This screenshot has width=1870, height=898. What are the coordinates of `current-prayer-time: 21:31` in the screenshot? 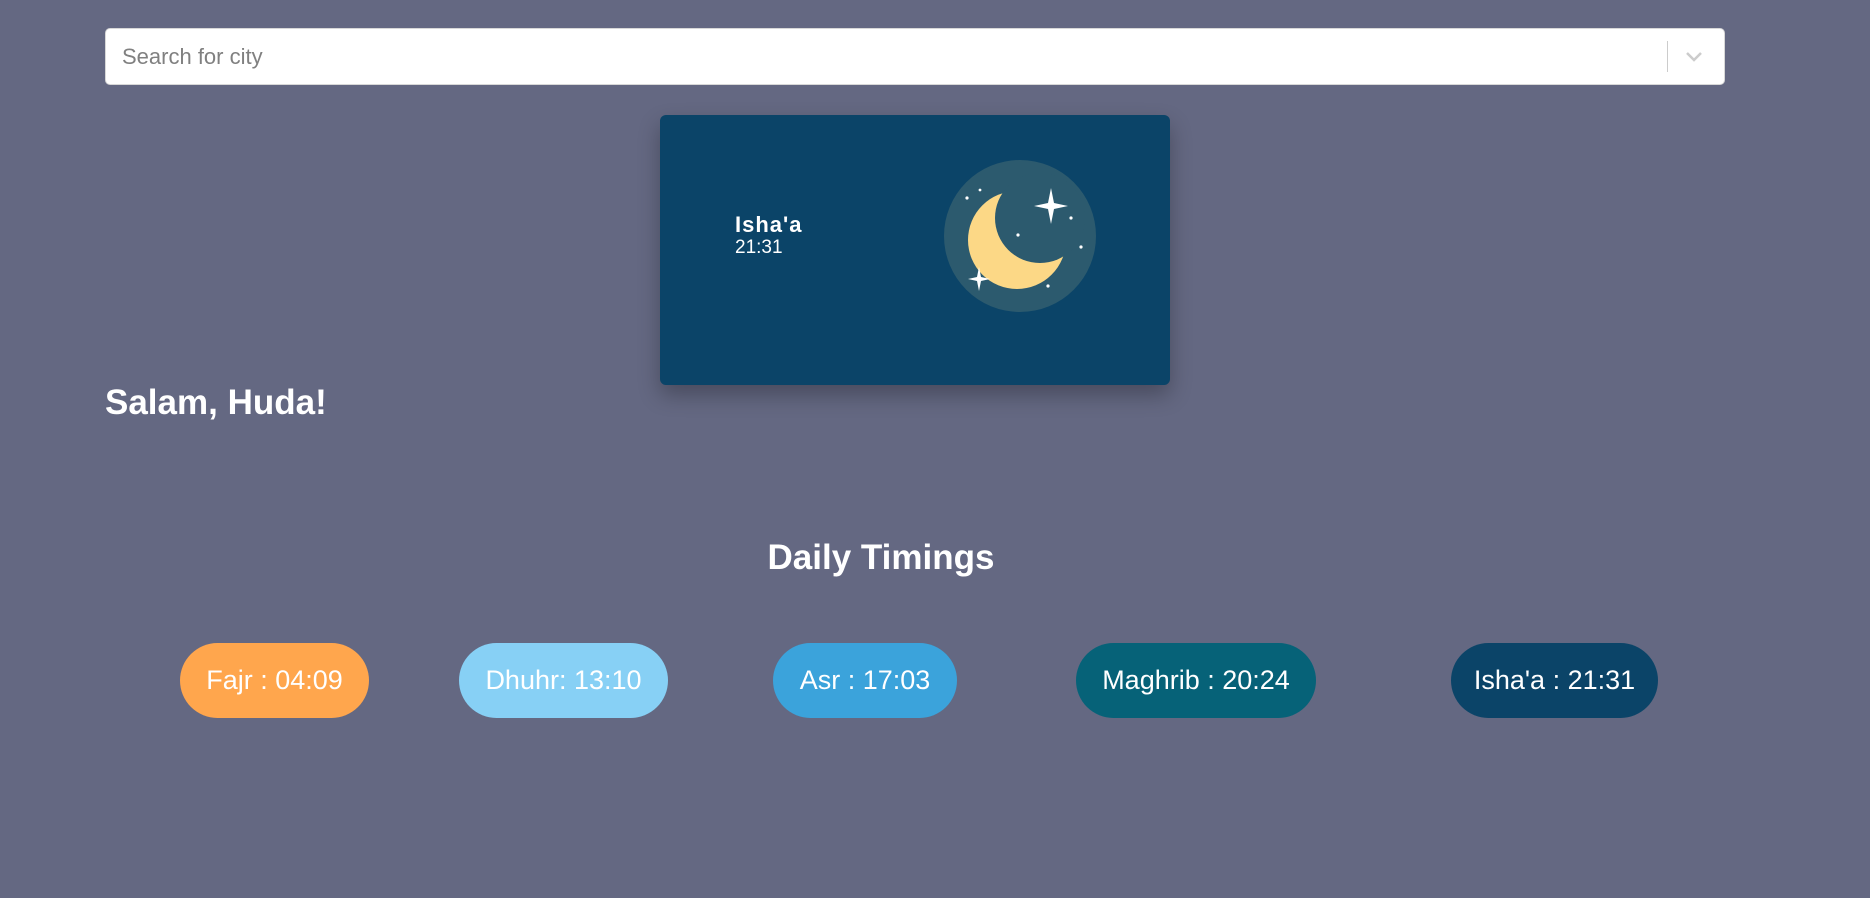 It's located at (759, 247).